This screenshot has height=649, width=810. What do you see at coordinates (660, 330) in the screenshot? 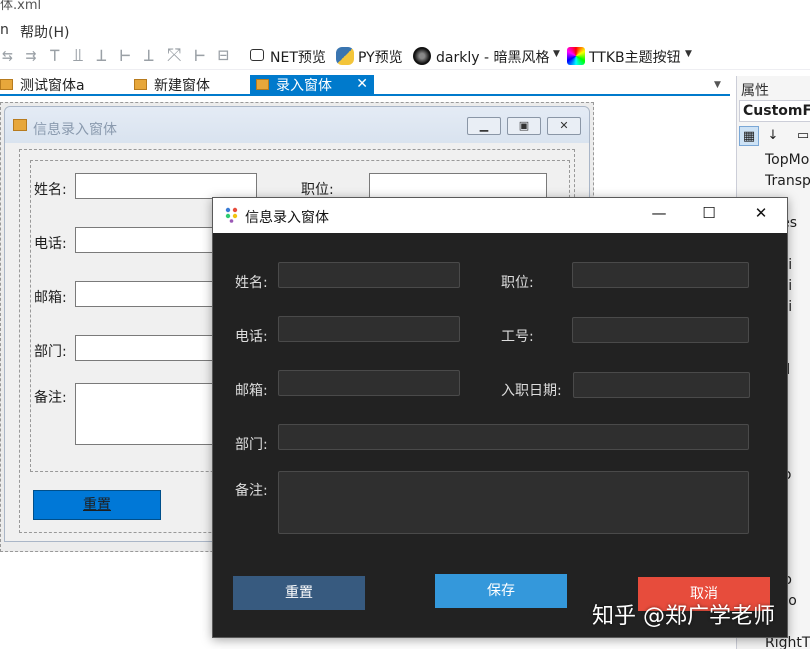
I see `emp-id-input` at bounding box center [660, 330].